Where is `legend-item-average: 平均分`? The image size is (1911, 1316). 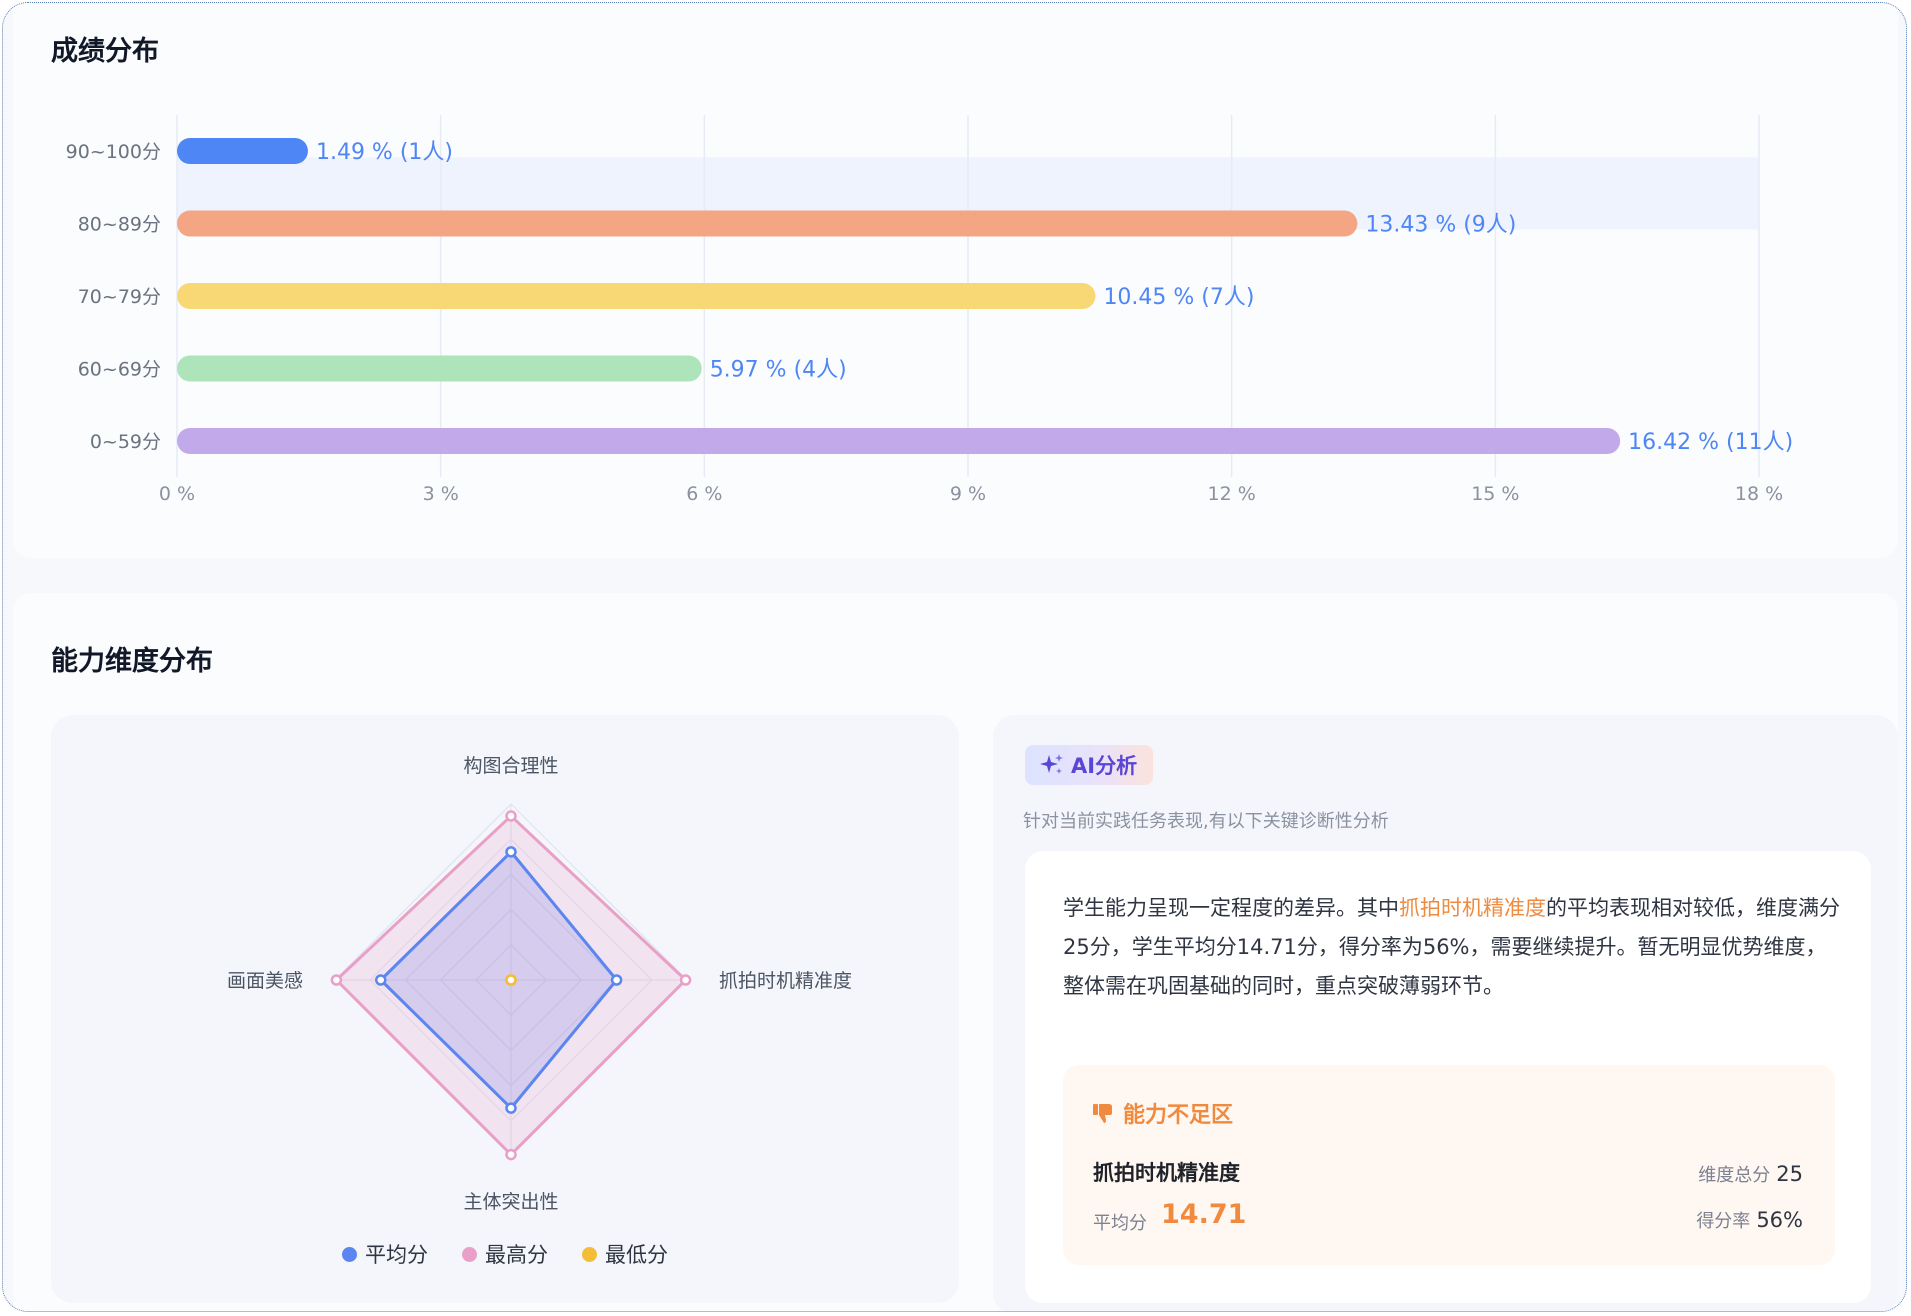 legend-item-average: 平均分 is located at coordinates (385, 1254).